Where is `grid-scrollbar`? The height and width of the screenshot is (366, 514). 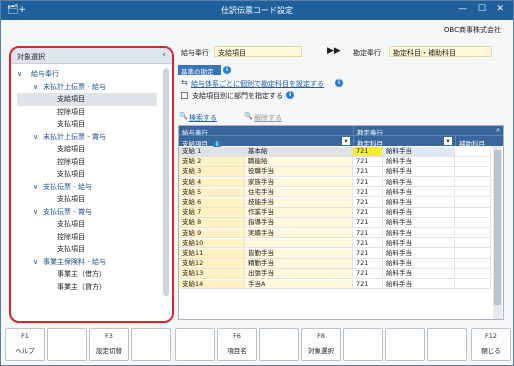
grid-scrollbar is located at coordinates (497, 232).